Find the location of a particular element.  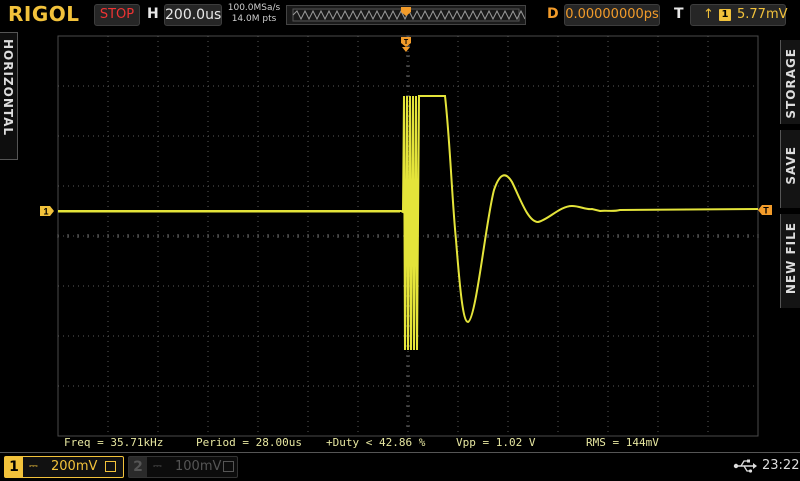

menu-item-storage: STORAGE is located at coordinates (790, 82).